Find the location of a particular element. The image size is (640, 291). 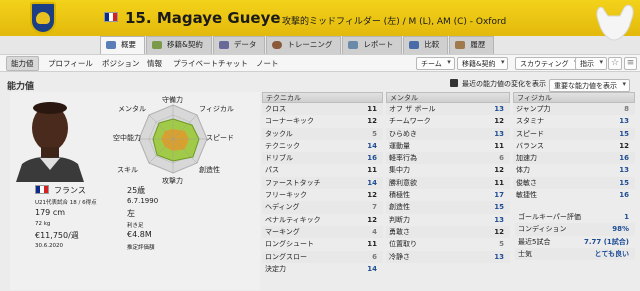

attr-row: ファーストタッチ 14 is located at coordinates (322, 183).